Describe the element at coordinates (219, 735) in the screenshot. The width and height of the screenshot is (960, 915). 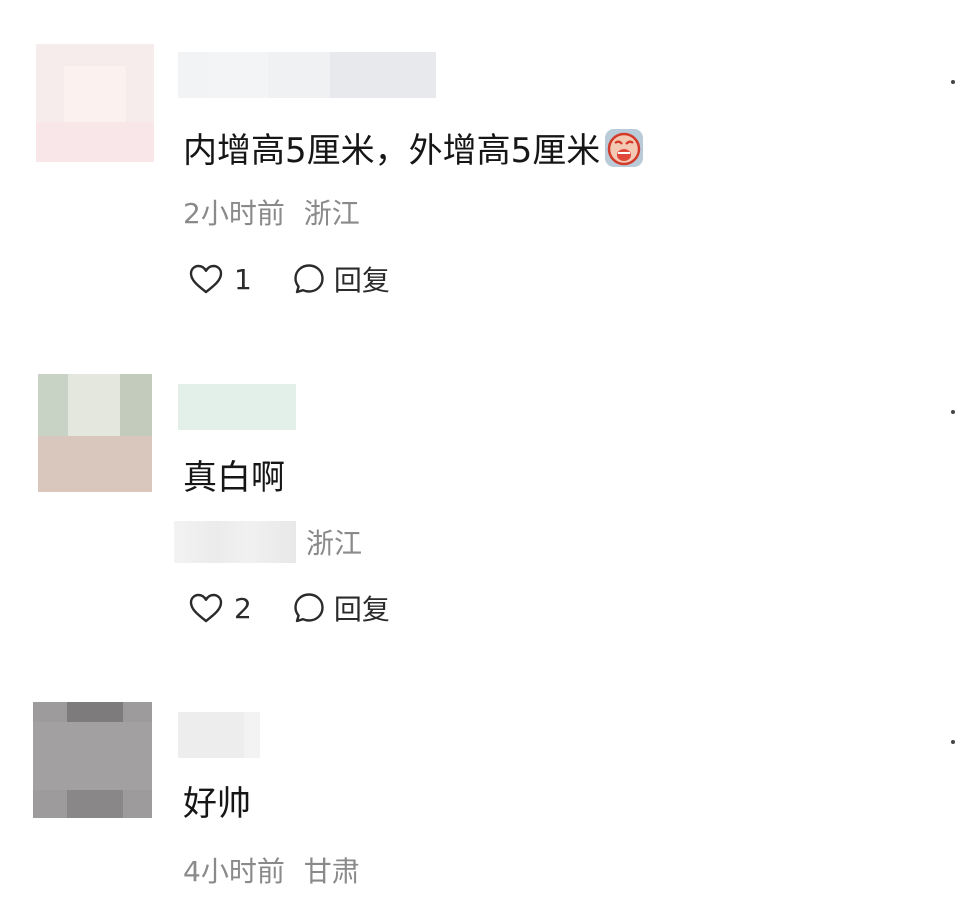
I see `username-blurred` at that location.